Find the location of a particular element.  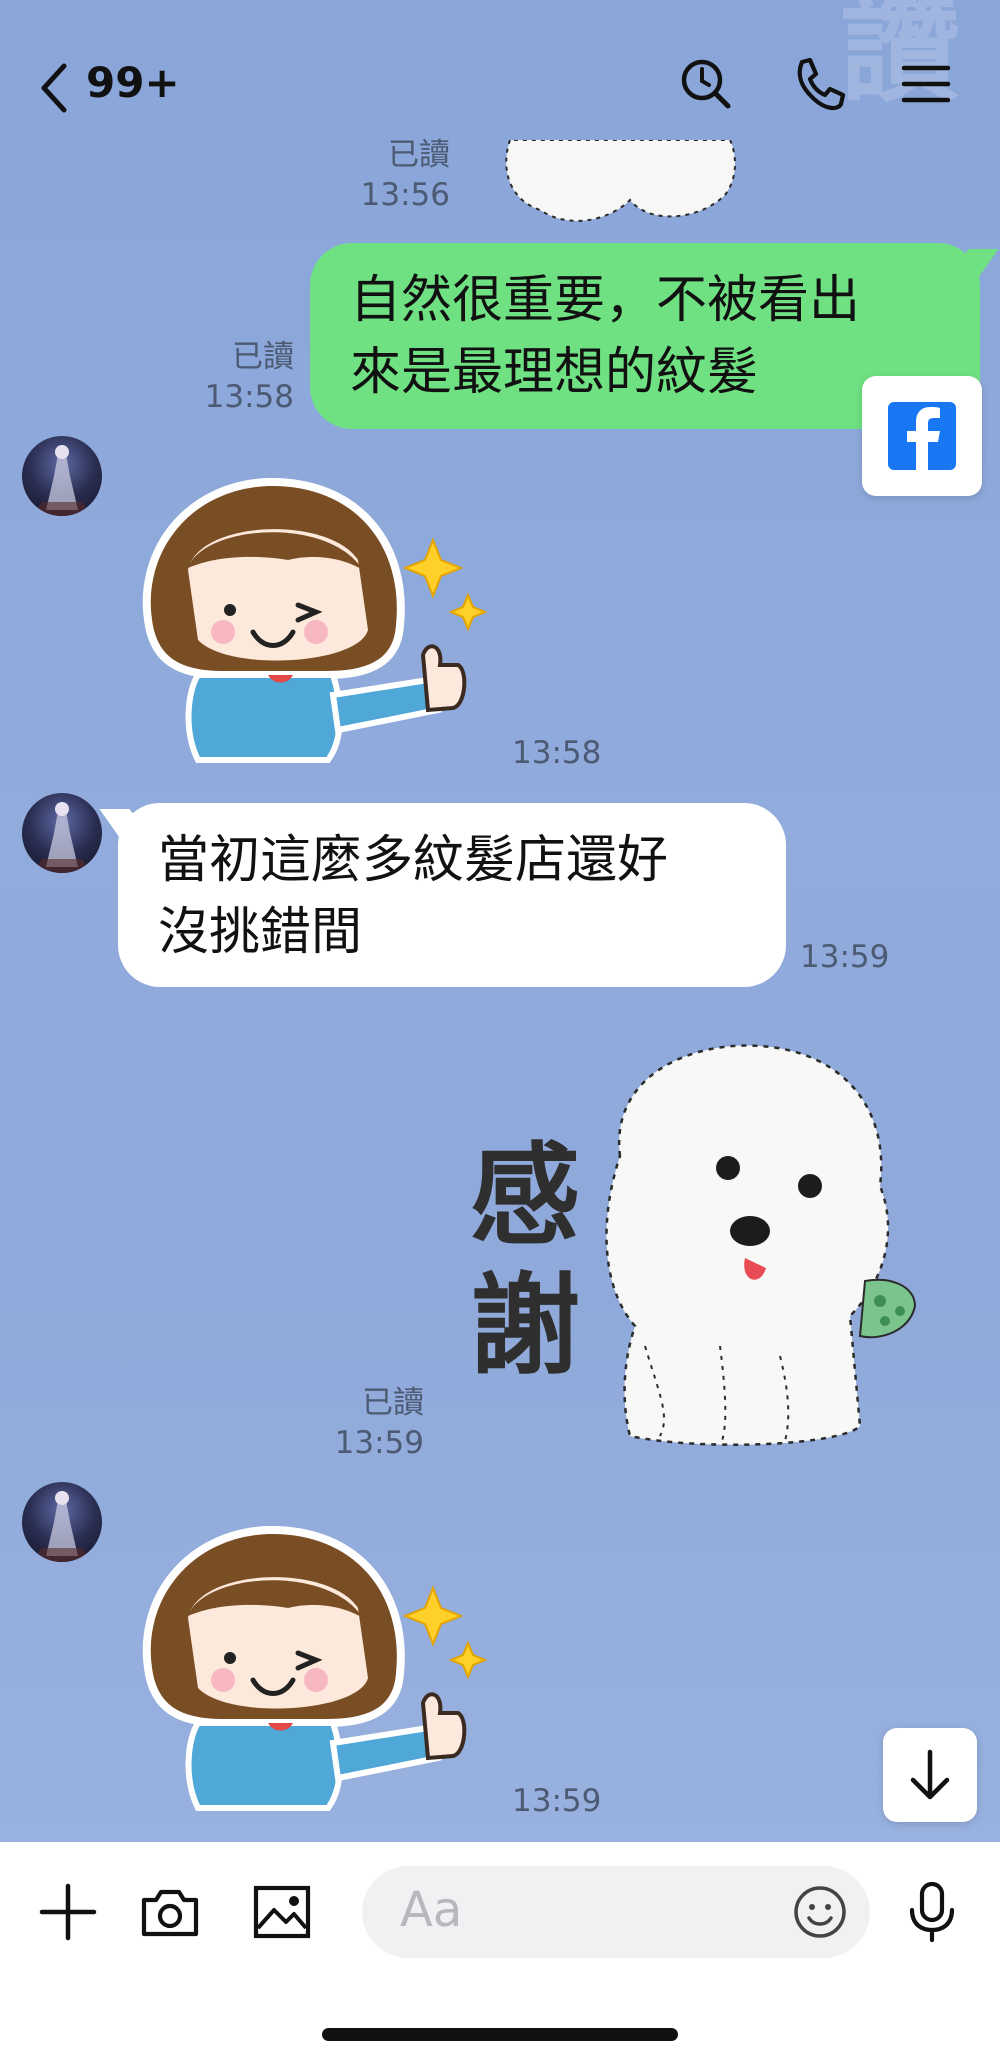

home-indicator is located at coordinates (500, 2034).